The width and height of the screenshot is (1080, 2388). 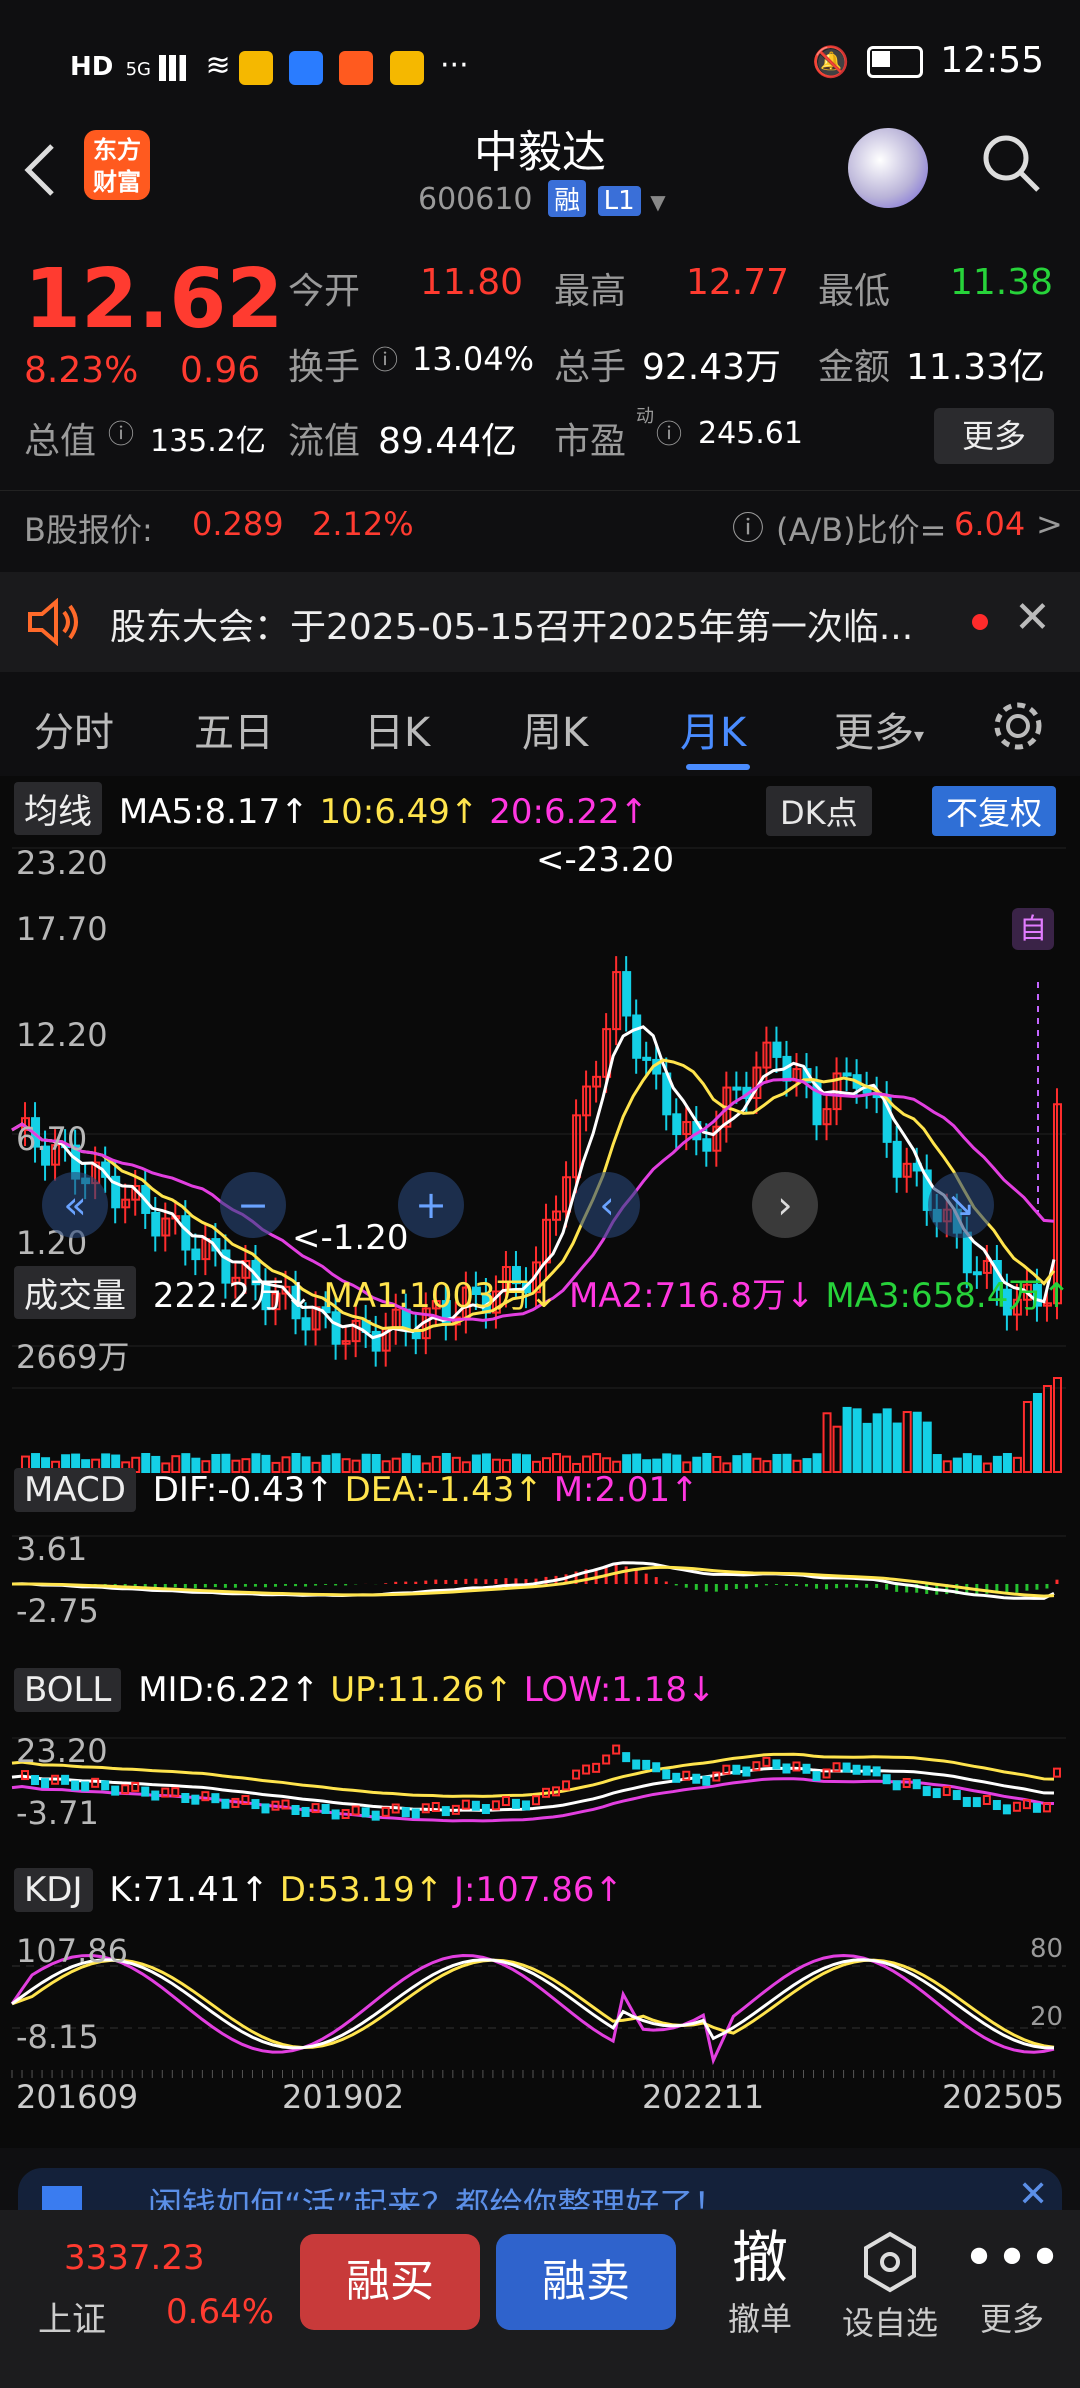 I want to click on kdj-selector: KDJ, so click(x=53, y=1890).